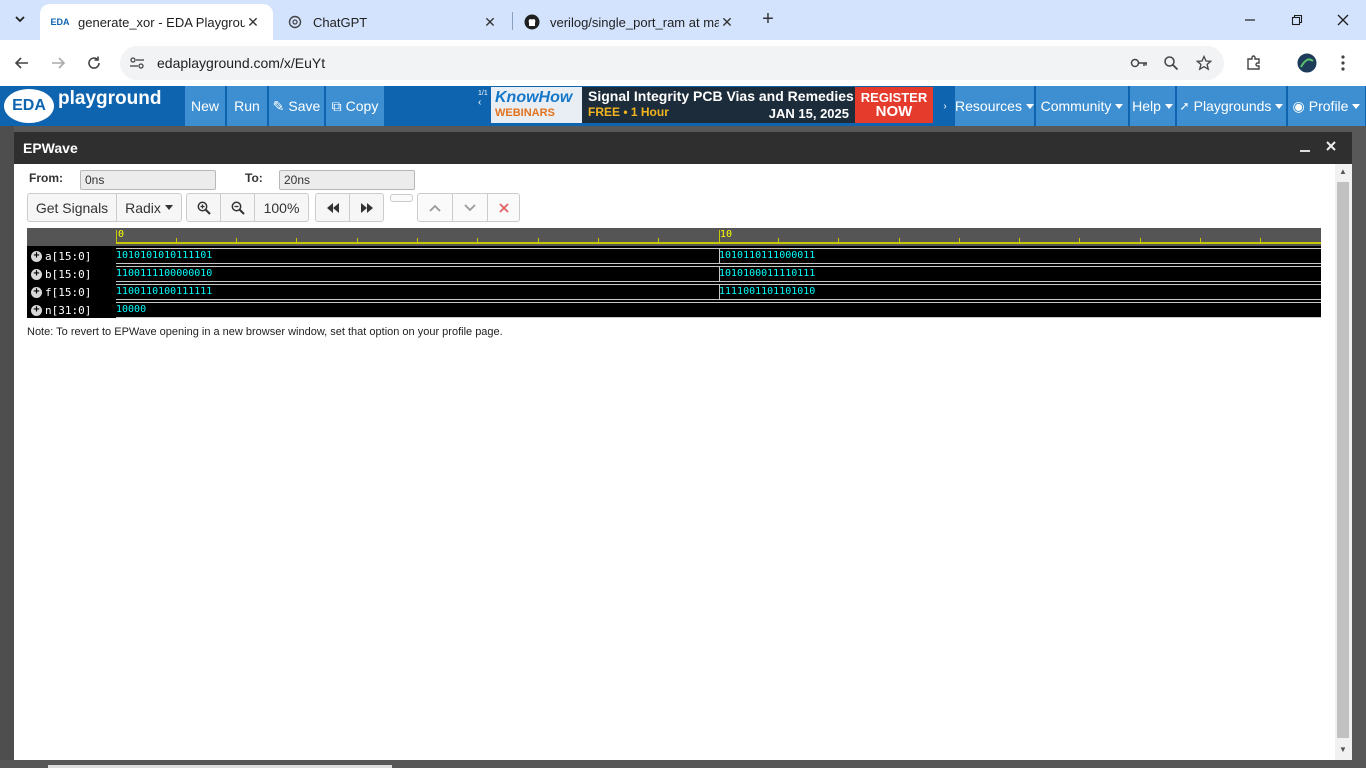 The image size is (1366, 768). Describe the element at coordinates (503, 207) in the screenshot. I see `remove-signal-button` at that location.